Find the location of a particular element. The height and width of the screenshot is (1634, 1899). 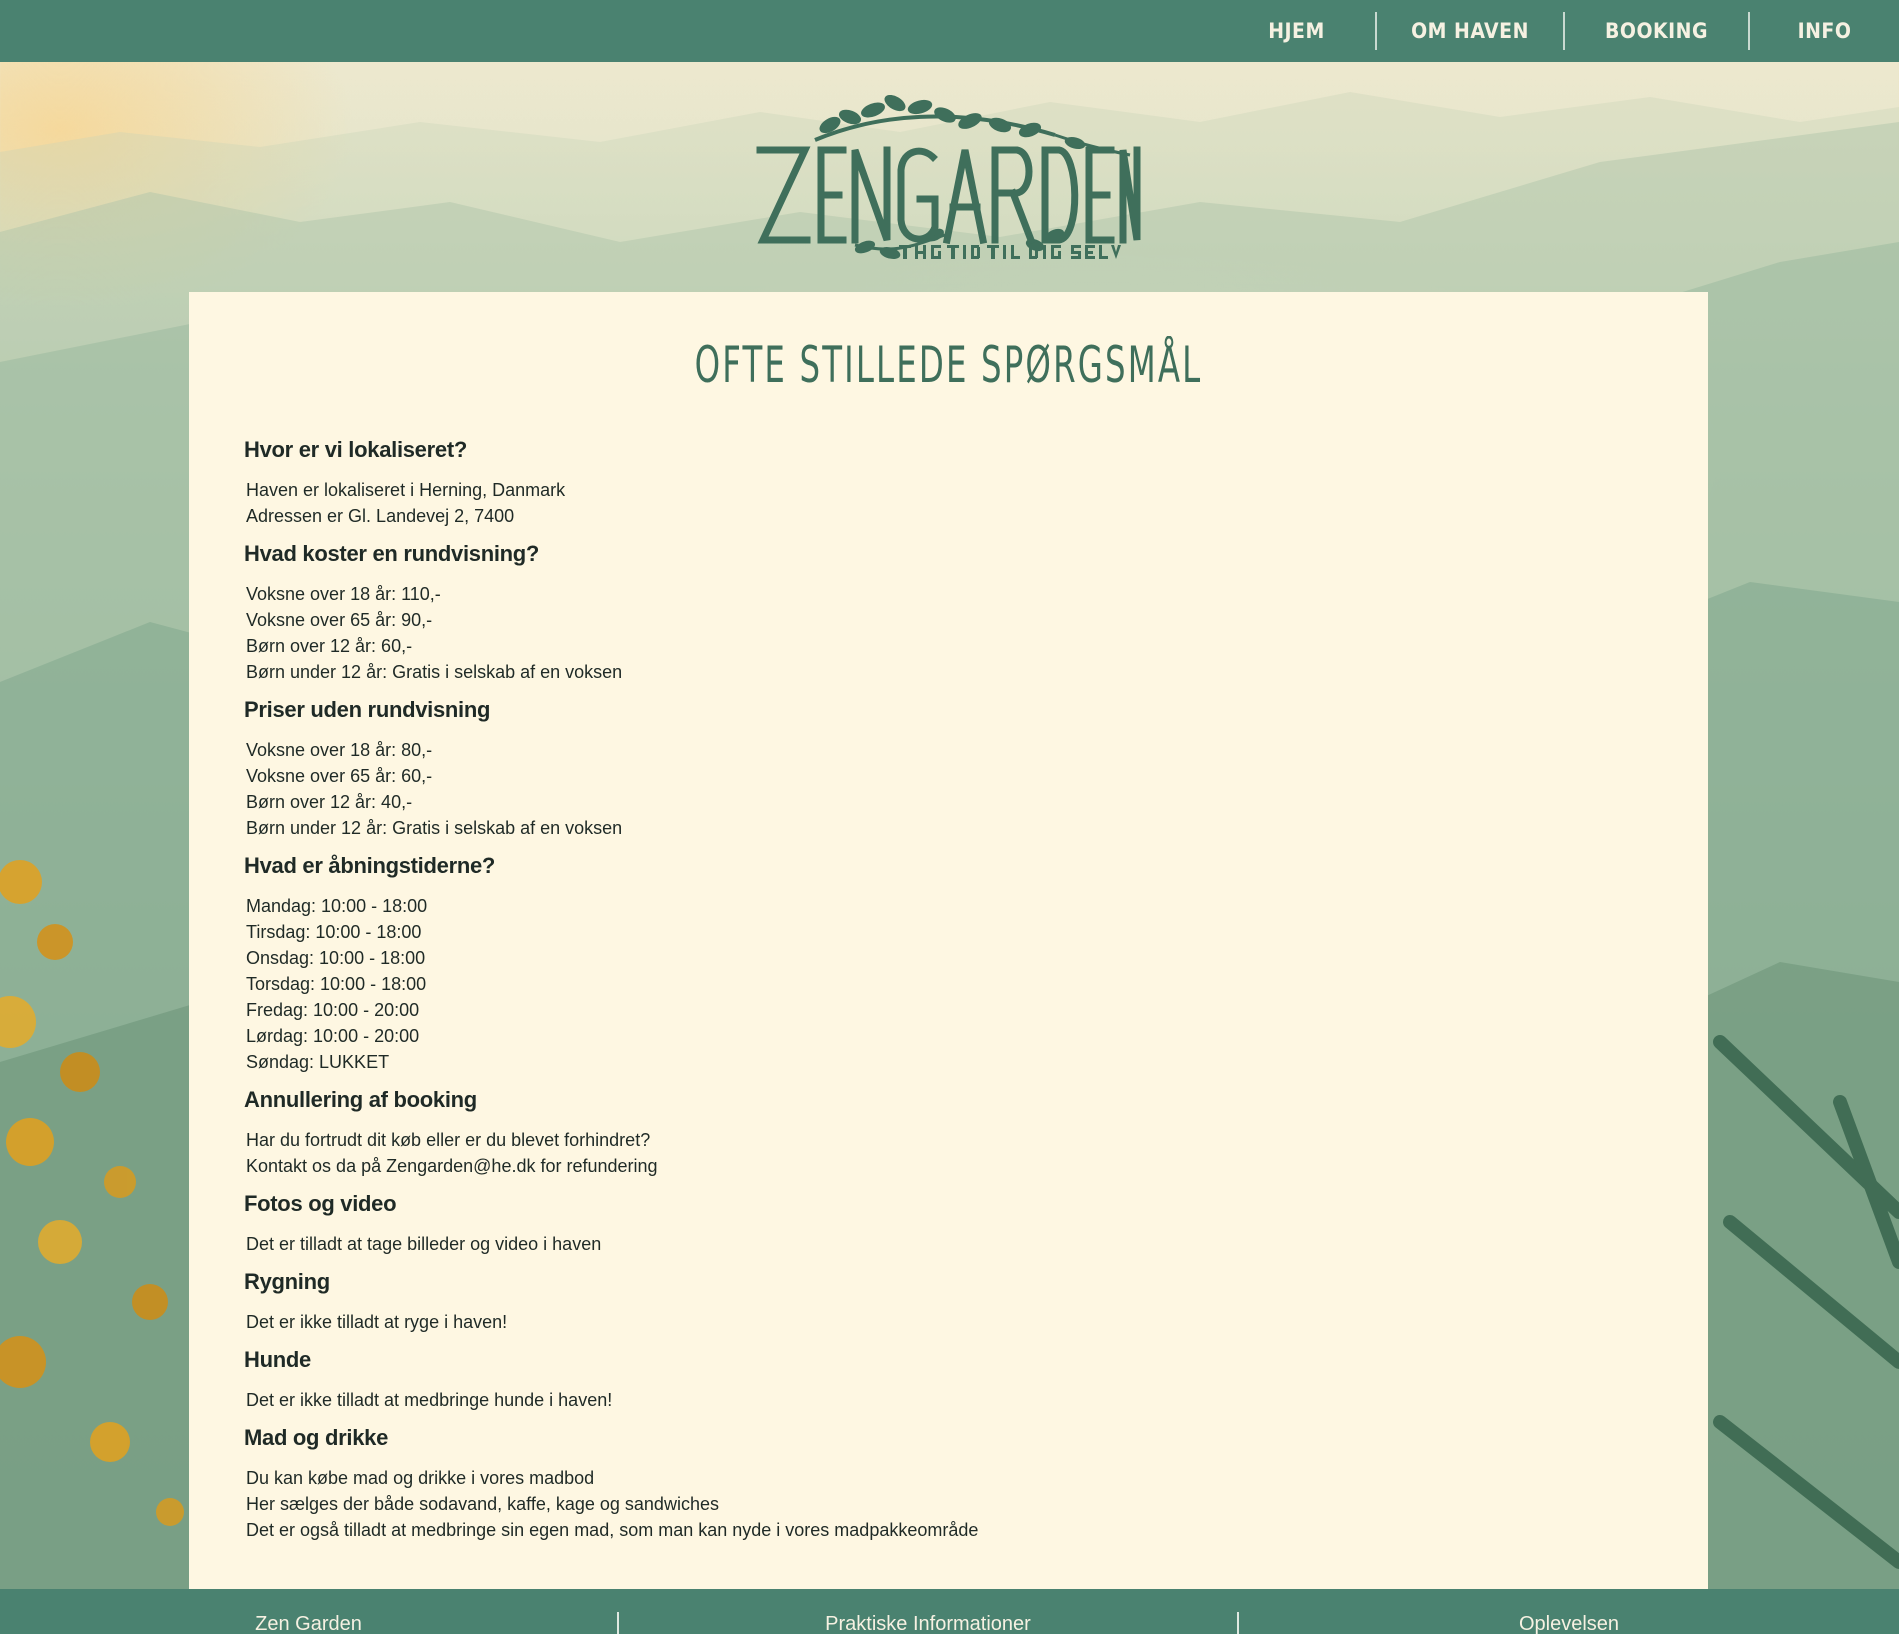

footer-link-praktiske-informationer: Praktiske Informationer is located at coordinates (928, 1611).